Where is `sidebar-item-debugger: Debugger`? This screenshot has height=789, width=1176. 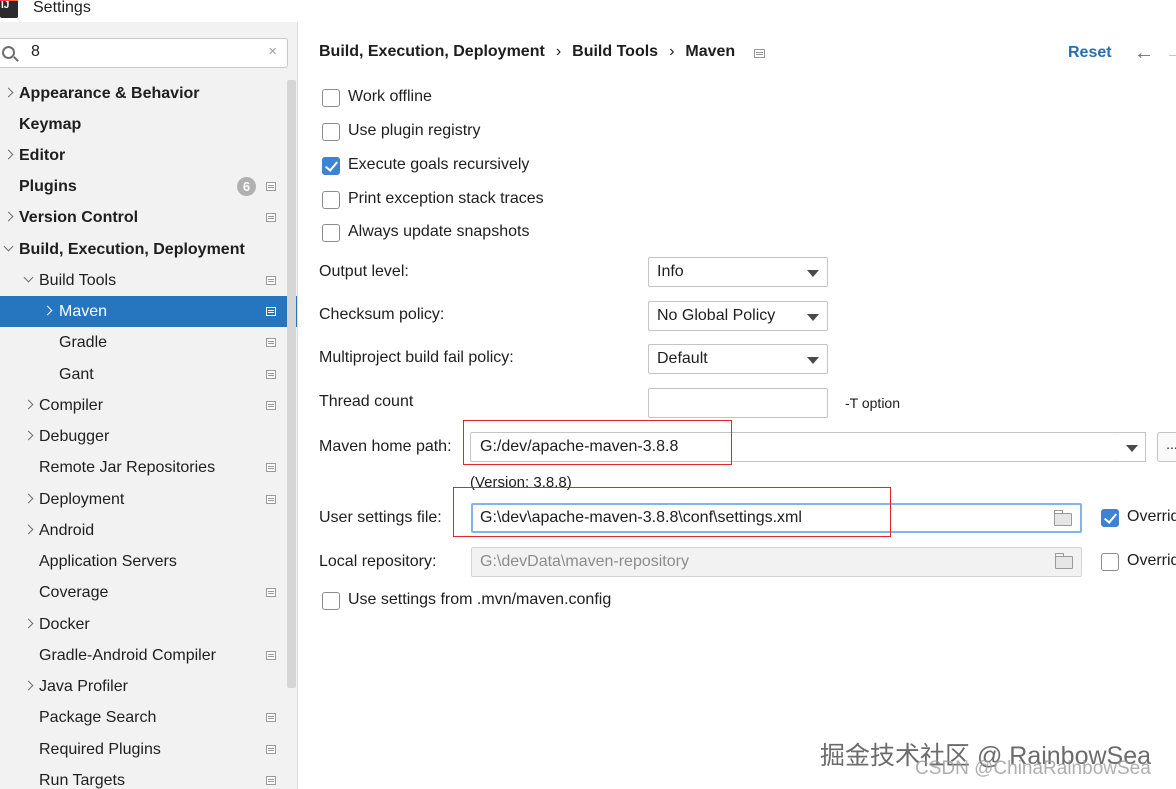
sidebar-item-debugger: Debugger is located at coordinates (143, 436).